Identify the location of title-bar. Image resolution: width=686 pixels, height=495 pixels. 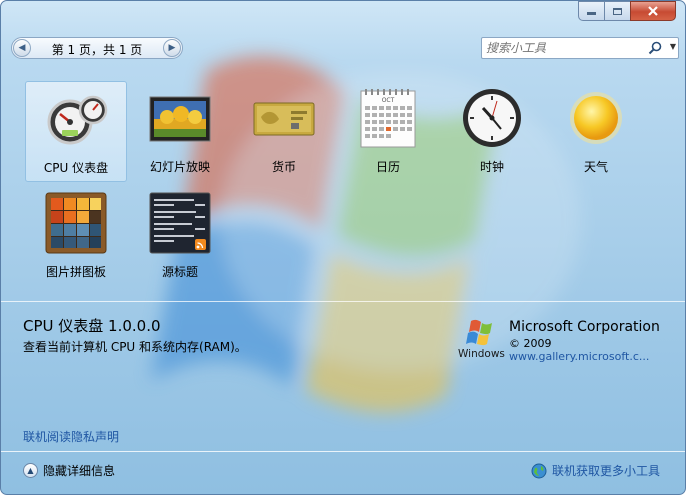
(343, 15).